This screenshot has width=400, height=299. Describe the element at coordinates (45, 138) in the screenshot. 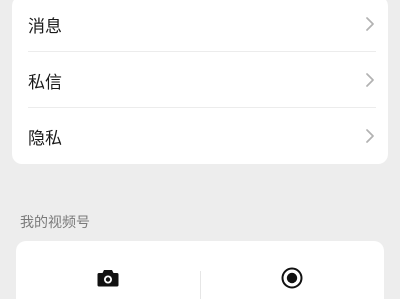

I see `setting-label-privacy: 隐私` at that location.